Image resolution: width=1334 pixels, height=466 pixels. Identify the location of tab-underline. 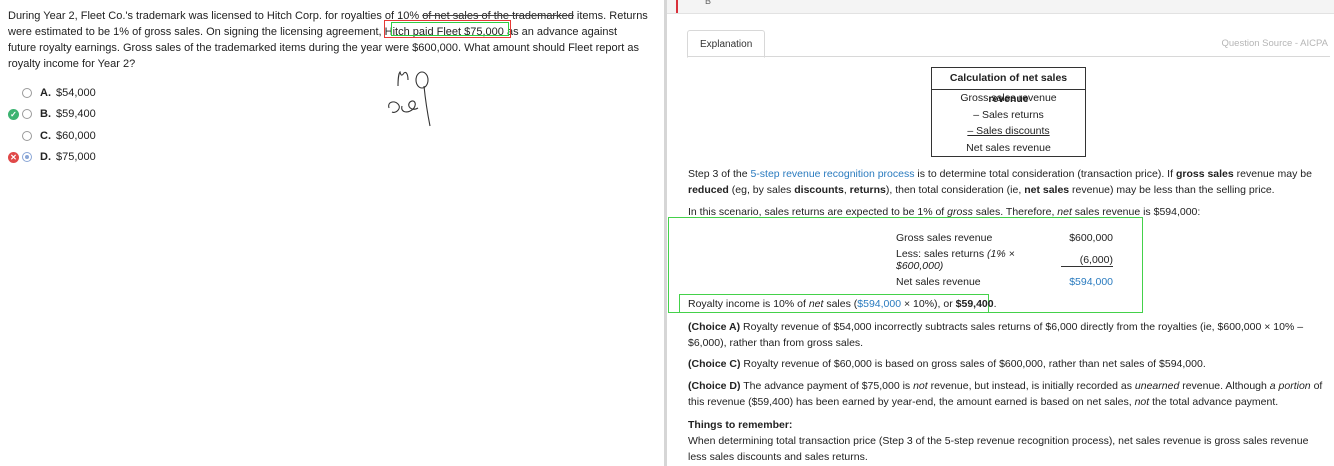
(1008, 56).